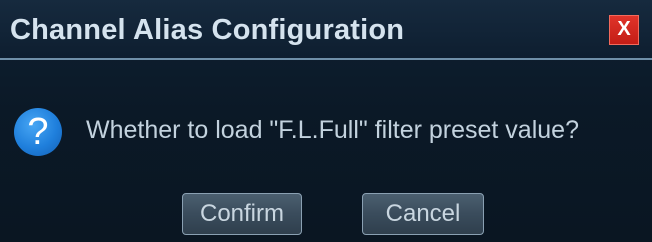 This screenshot has height=242, width=652. Describe the element at coordinates (242, 214) in the screenshot. I see `confirm-button: Confirm` at that location.